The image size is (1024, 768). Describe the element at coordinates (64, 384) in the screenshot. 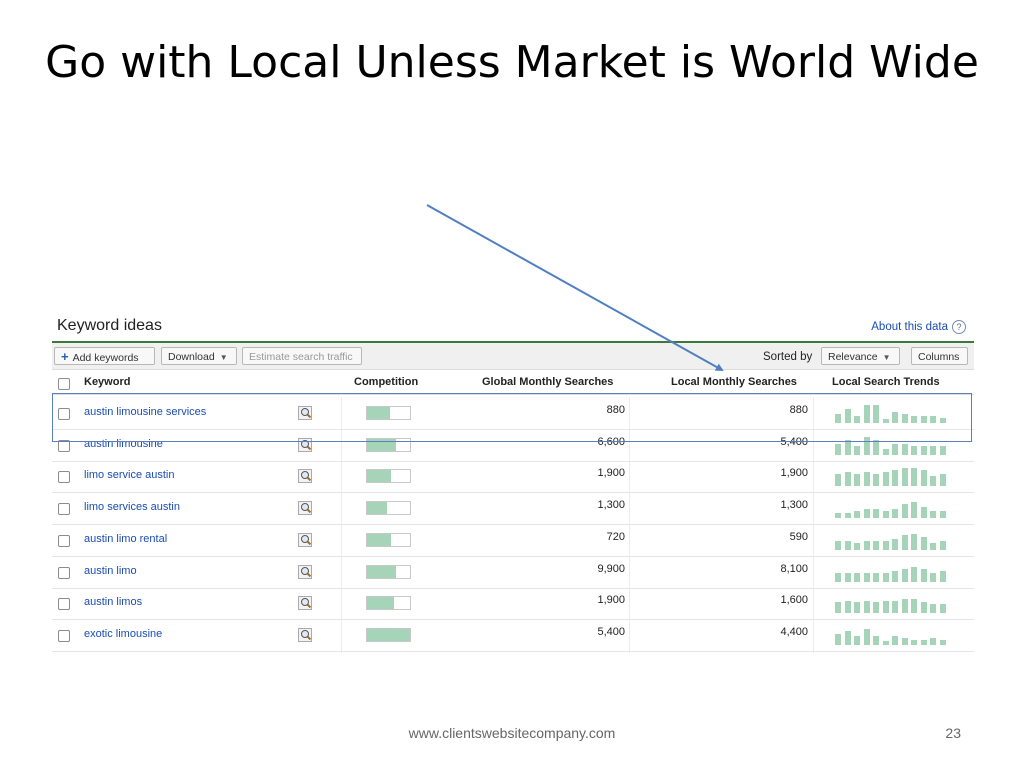

I see `select-all-checkbox` at that location.